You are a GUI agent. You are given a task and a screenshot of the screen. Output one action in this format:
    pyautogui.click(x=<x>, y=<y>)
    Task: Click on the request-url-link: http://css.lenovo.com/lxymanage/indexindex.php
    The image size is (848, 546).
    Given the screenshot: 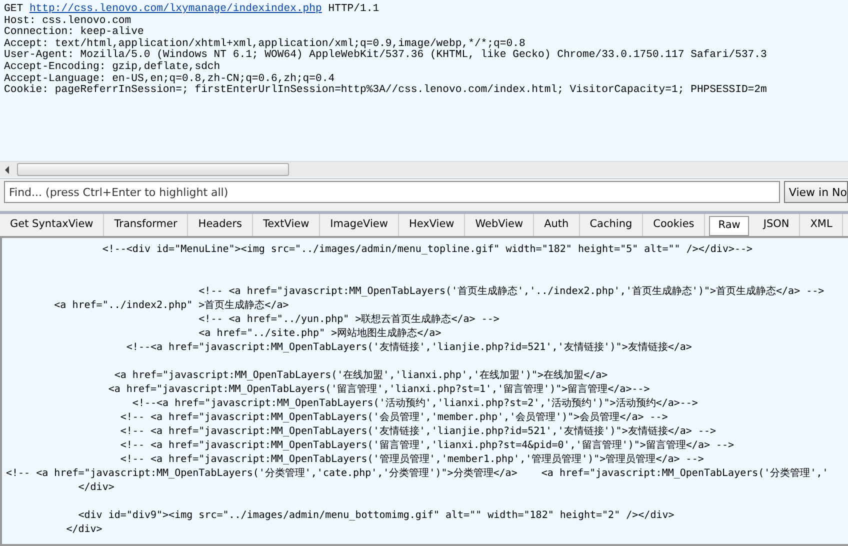 What is the action you would take?
    pyautogui.click(x=175, y=9)
    